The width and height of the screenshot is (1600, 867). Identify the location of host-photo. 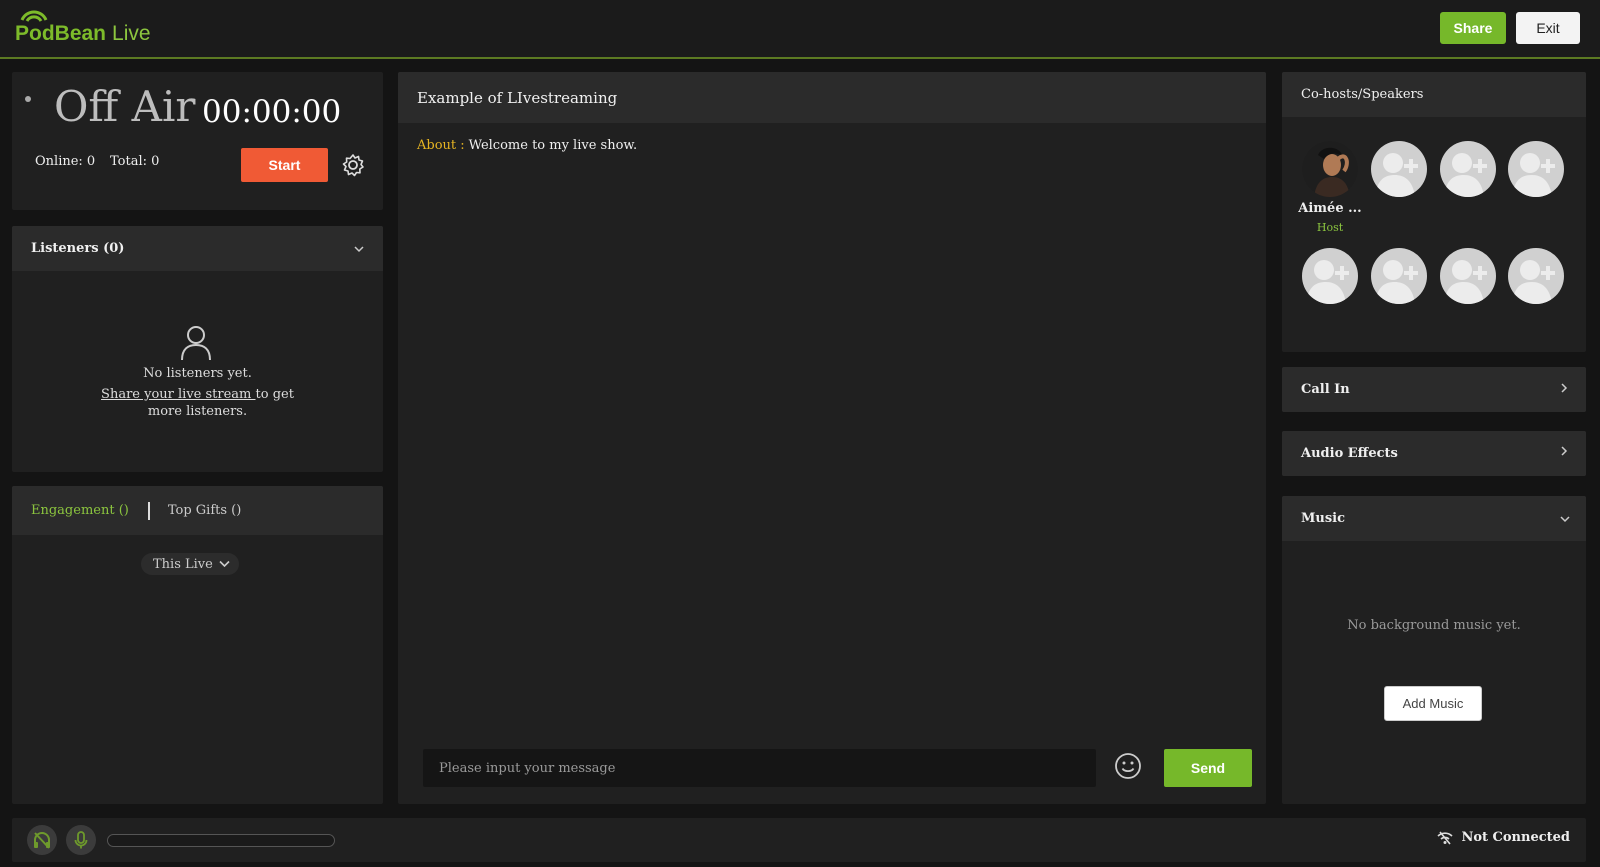
(1330, 169).